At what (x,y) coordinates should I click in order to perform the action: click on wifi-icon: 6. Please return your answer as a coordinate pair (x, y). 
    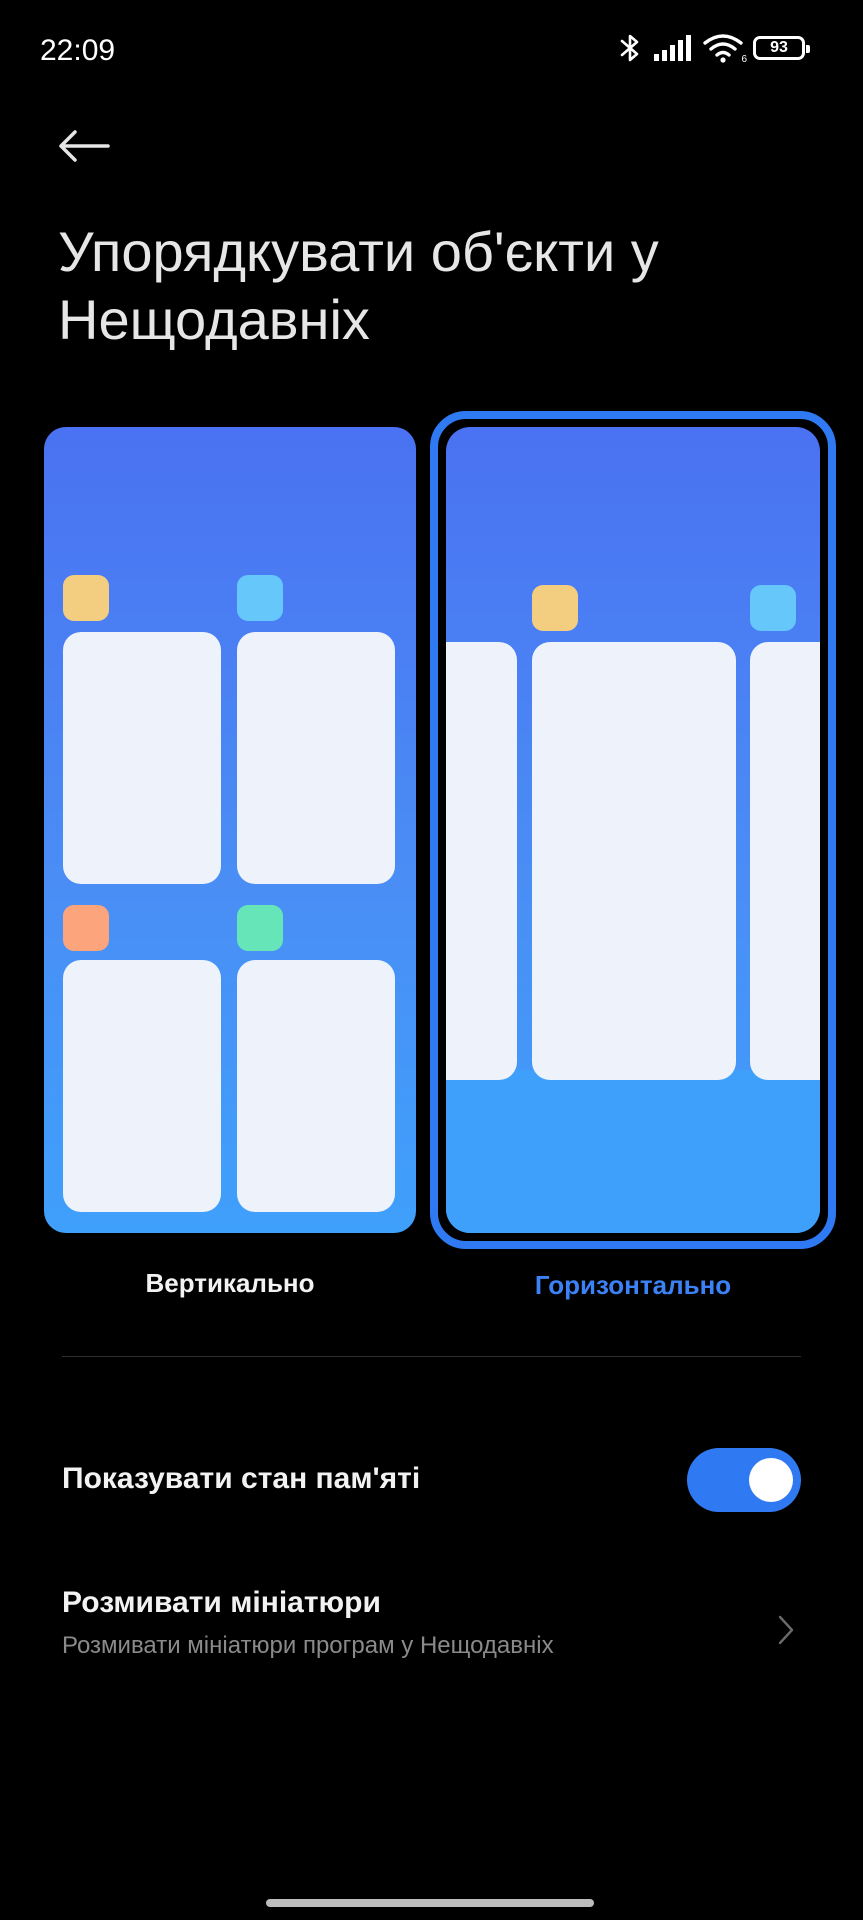
    Looking at the image, I should click on (725, 49).